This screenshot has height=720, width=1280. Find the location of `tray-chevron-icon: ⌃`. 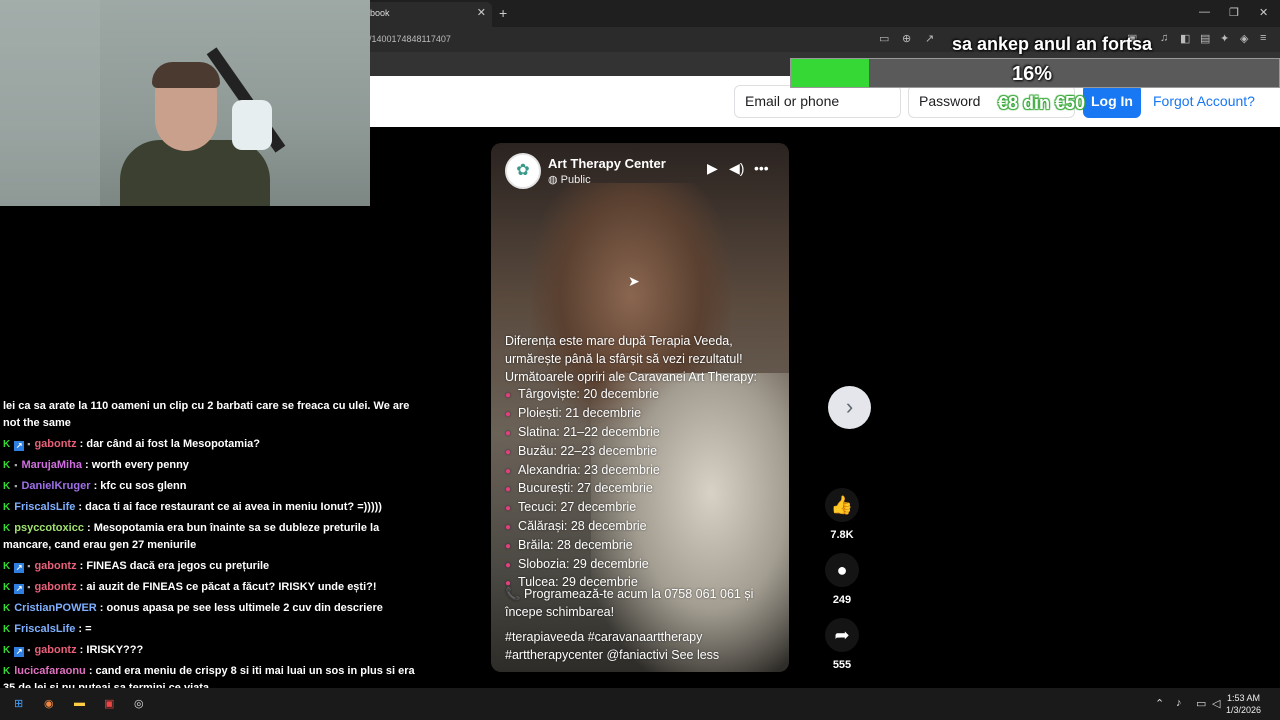

tray-chevron-icon: ⌃ is located at coordinates (1159, 703).